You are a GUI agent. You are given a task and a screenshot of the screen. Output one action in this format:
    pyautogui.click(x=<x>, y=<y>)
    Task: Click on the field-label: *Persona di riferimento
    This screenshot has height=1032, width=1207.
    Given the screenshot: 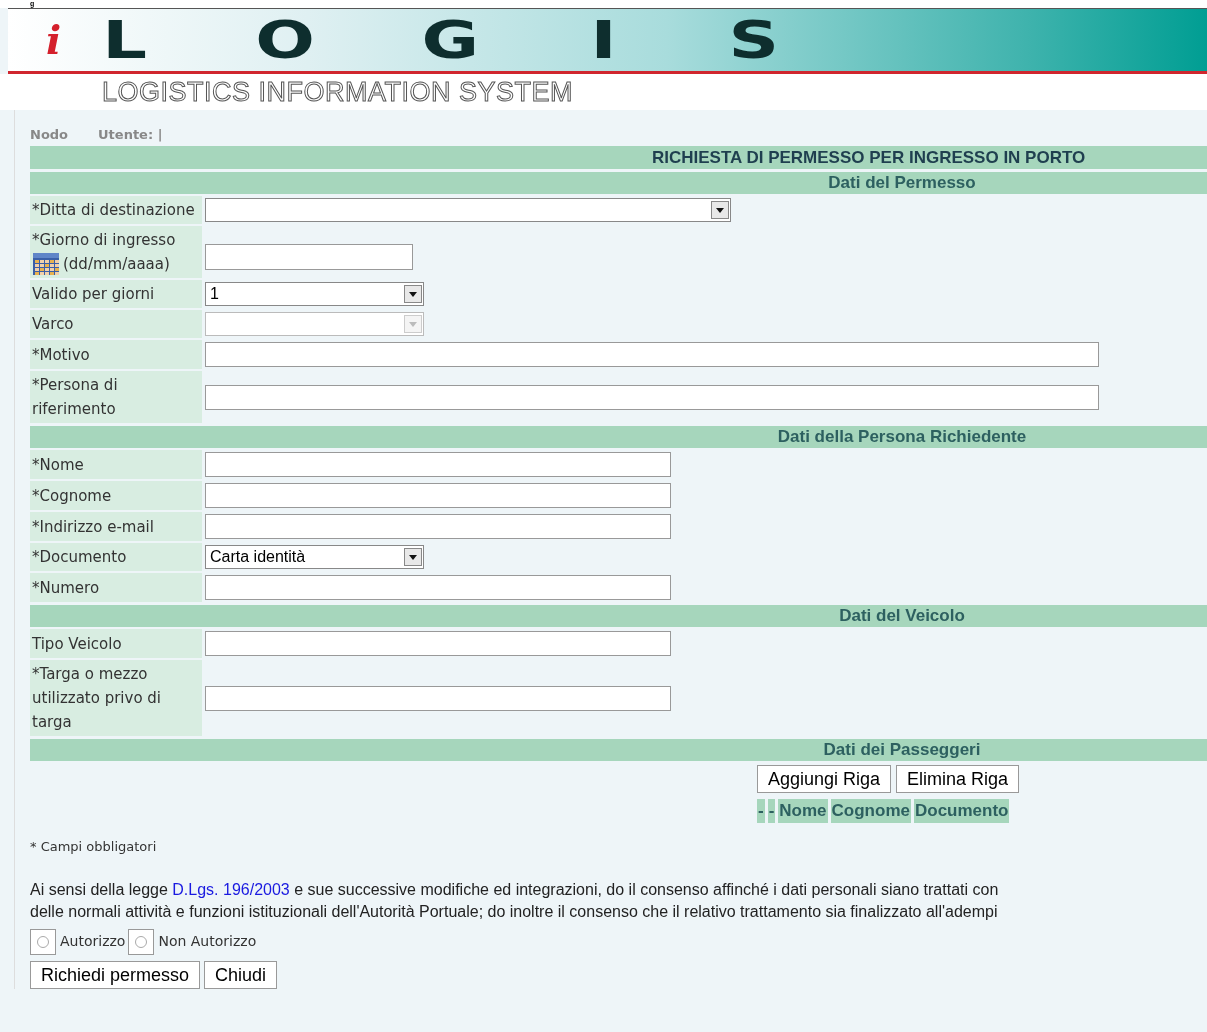 What is the action you would take?
    pyautogui.click(x=75, y=397)
    